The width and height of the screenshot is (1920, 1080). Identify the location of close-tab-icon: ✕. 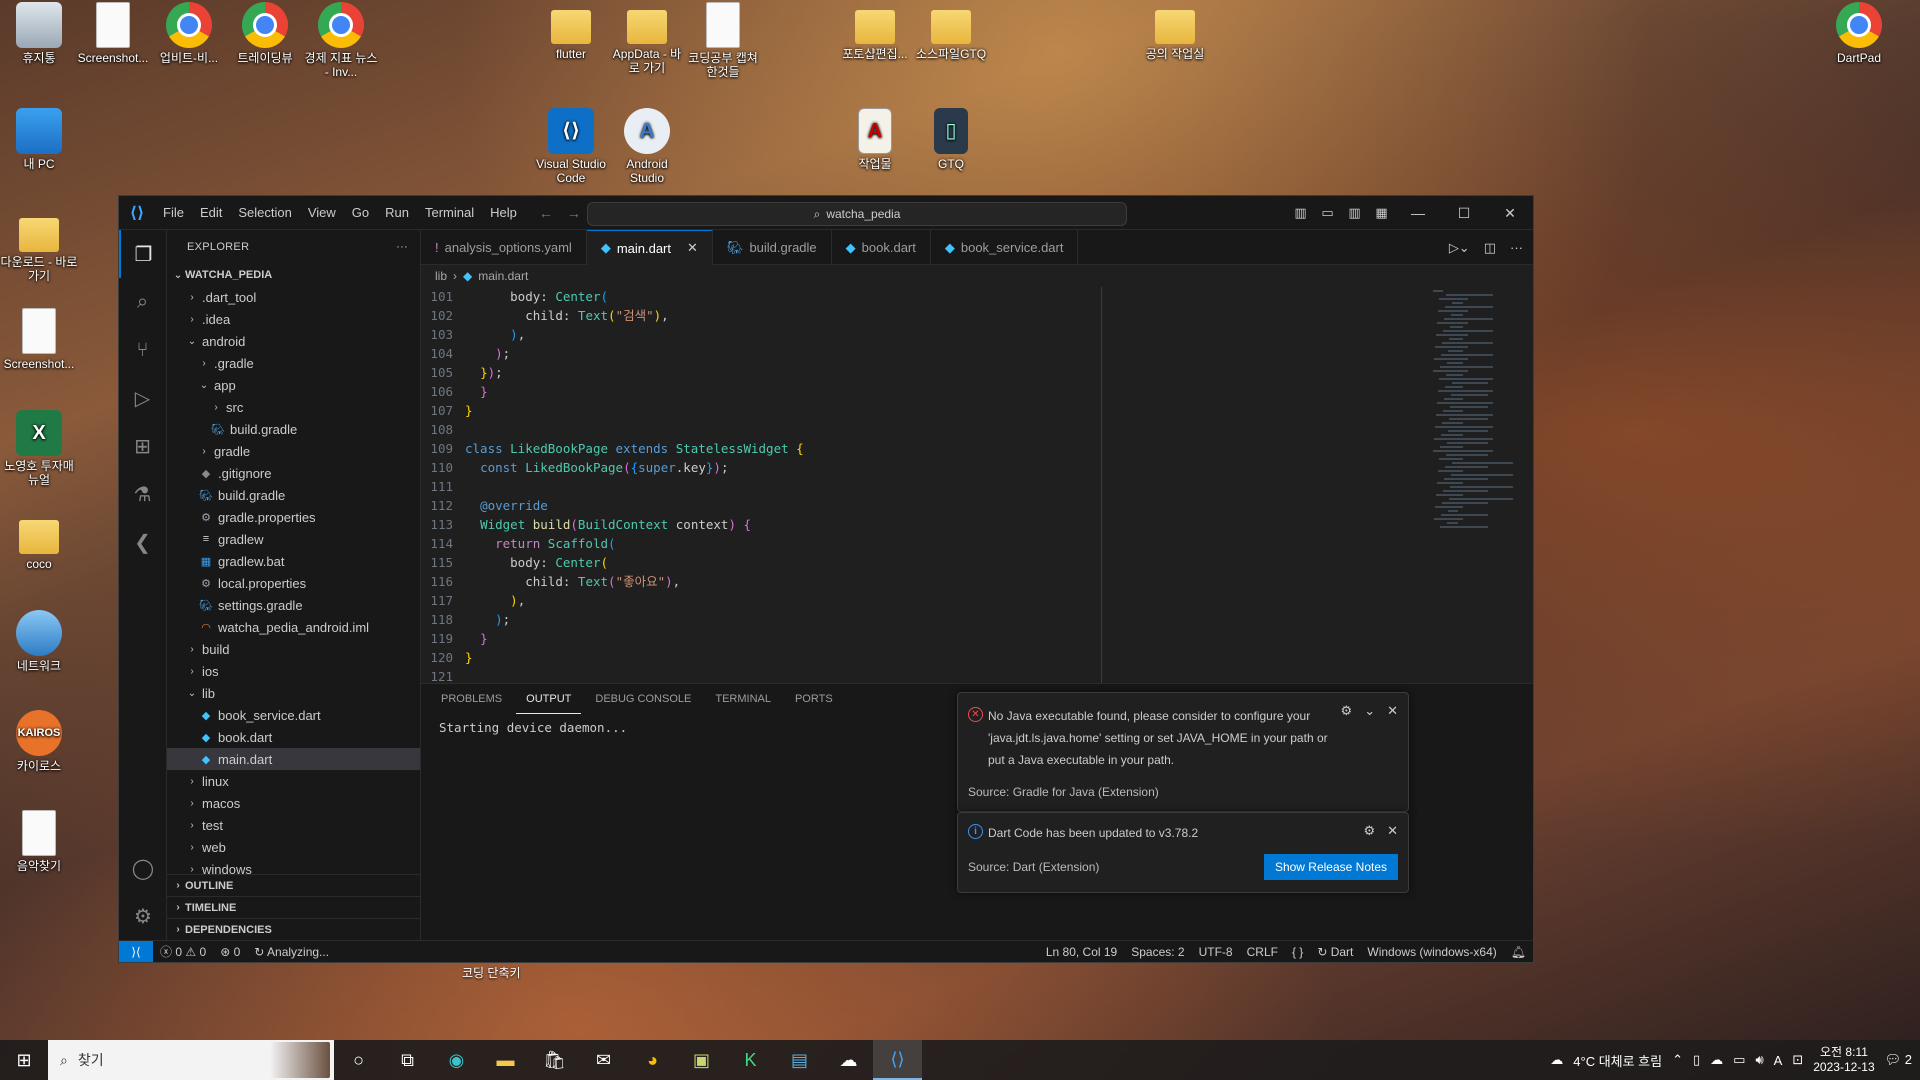
(692, 248).